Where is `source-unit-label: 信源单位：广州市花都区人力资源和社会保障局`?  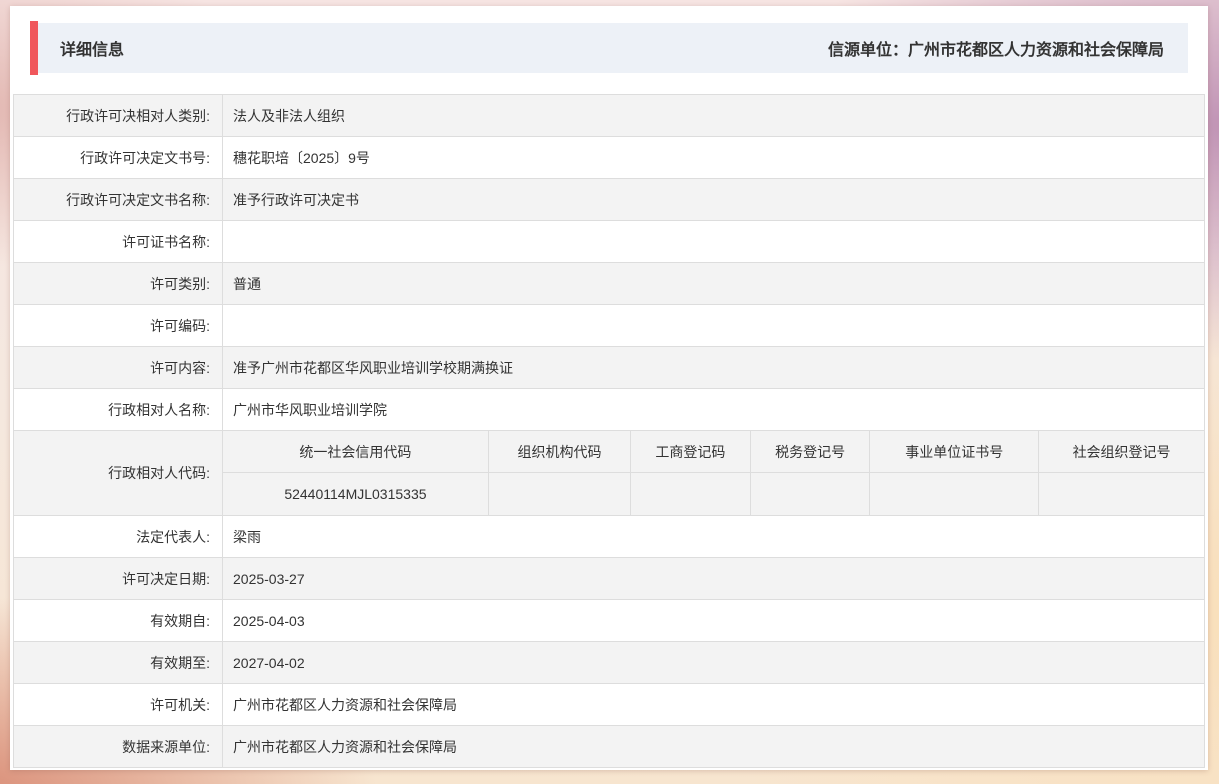
source-unit-label: 信源单位：广州市花都区人力资源和社会保障局 is located at coordinates (995, 50).